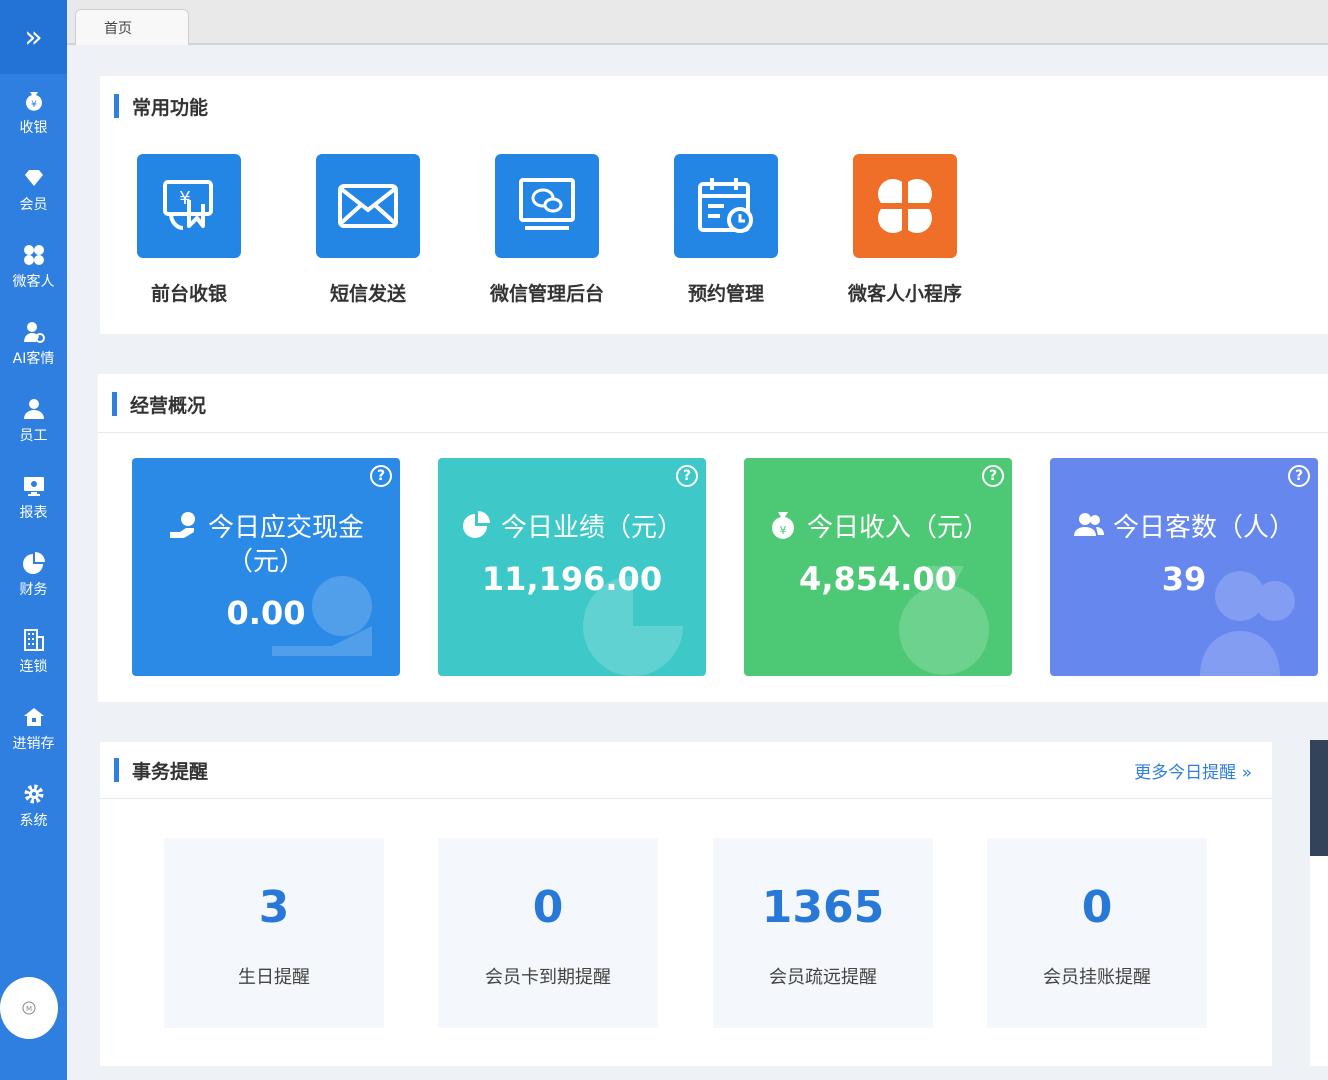 The height and width of the screenshot is (1080, 1328). What do you see at coordinates (904, 294) in the screenshot?
I see `shortcut-label: 微客人小程序` at bounding box center [904, 294].